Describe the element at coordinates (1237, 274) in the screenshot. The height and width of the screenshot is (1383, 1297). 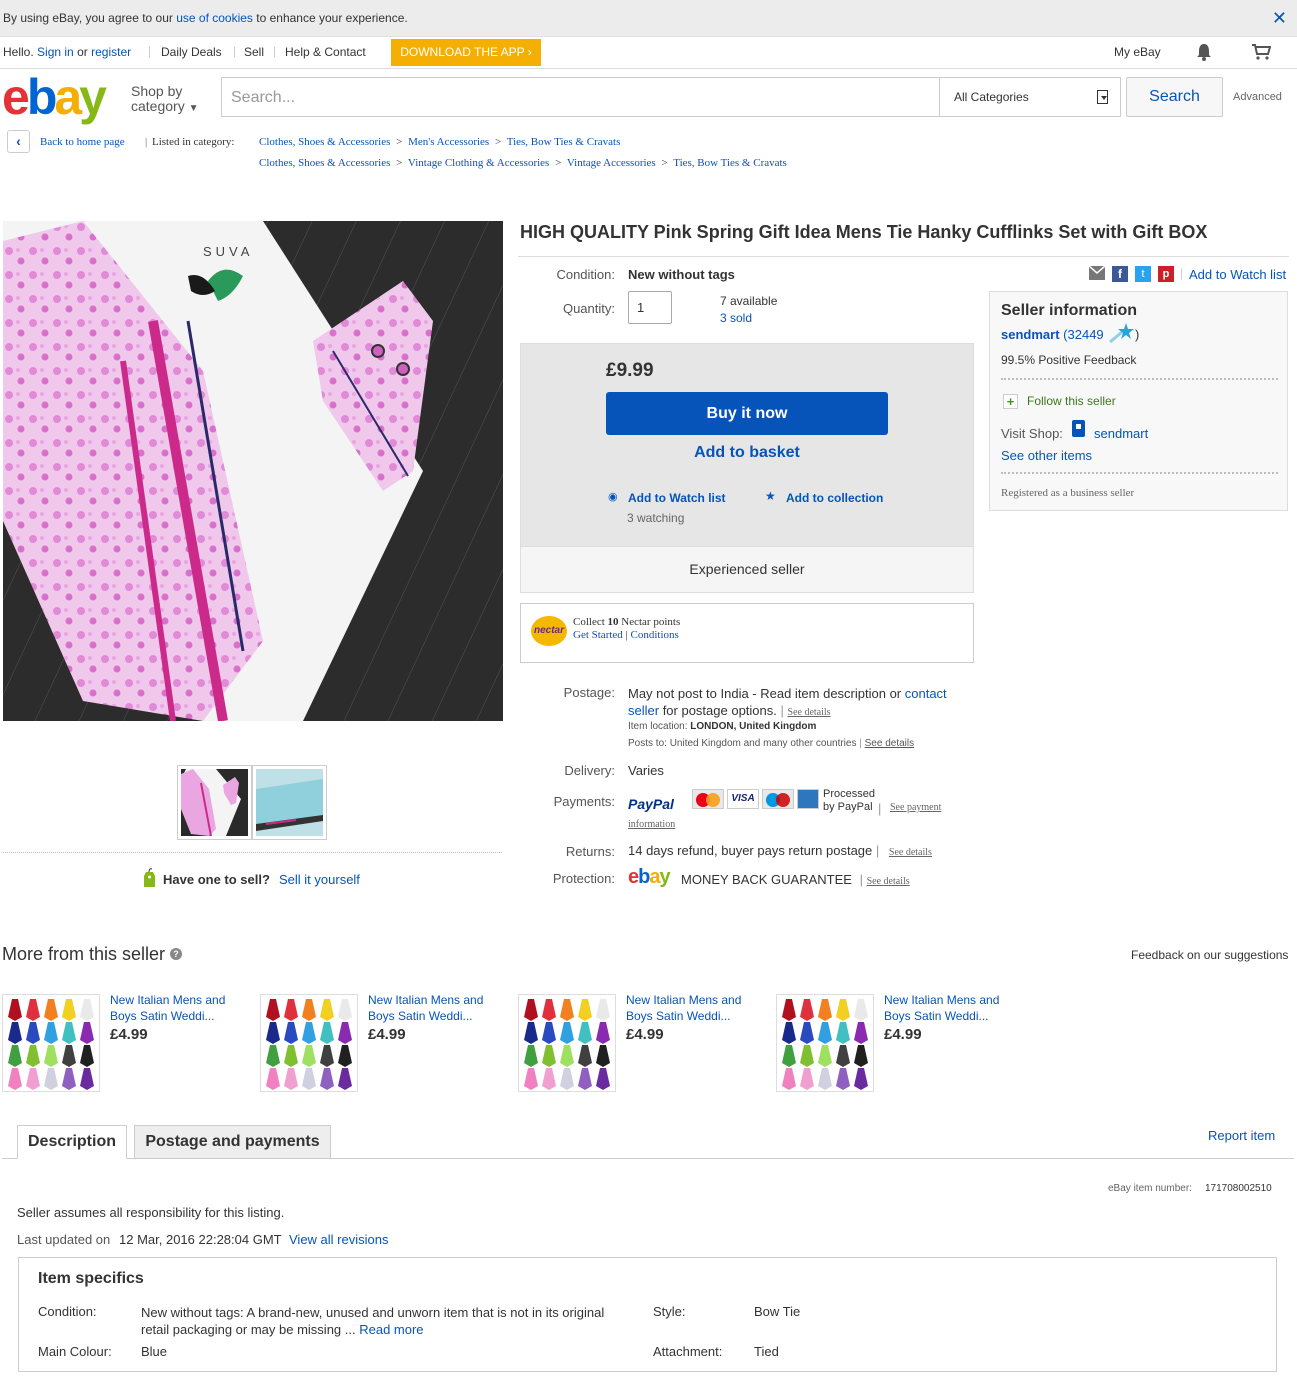
I see `add-to-watch-list-link-top: Add to Watch list` at that location.